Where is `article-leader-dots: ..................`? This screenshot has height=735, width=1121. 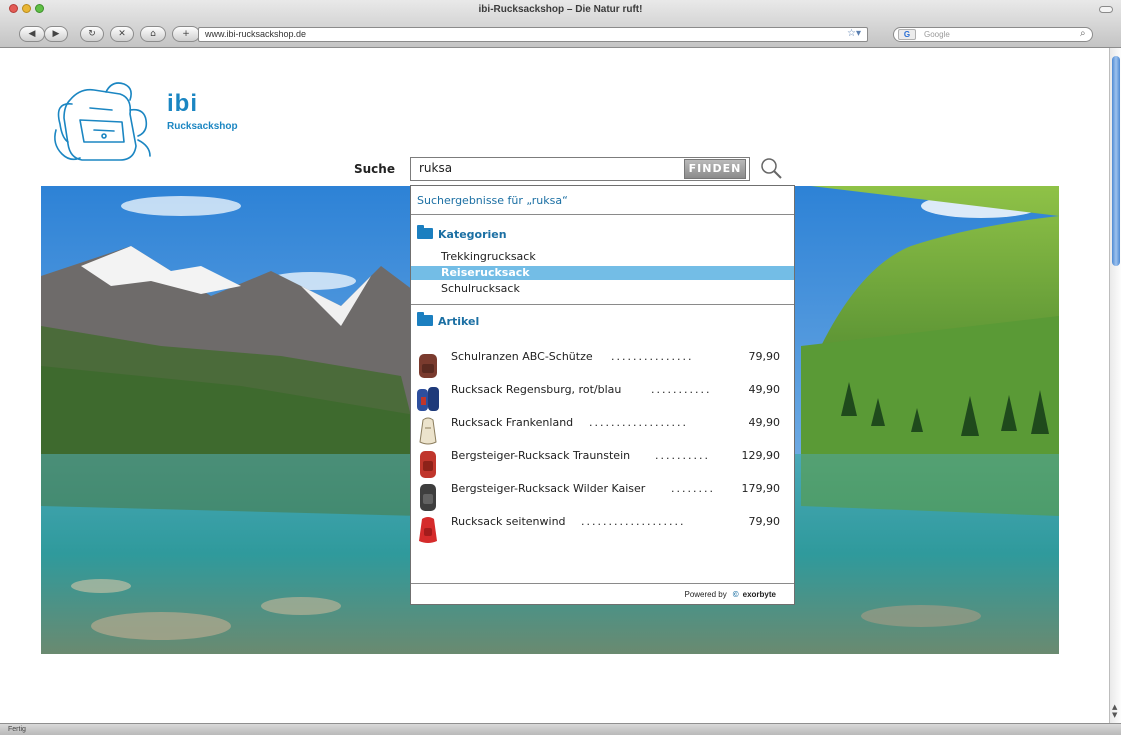
article-leader-dots: .................. is located at coordinates (638, 422).